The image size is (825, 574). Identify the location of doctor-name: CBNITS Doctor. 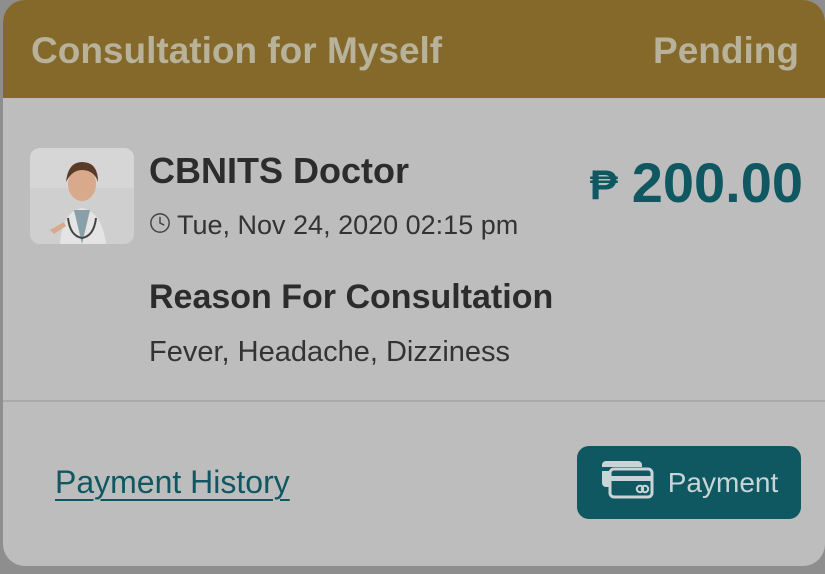
(279, 170).